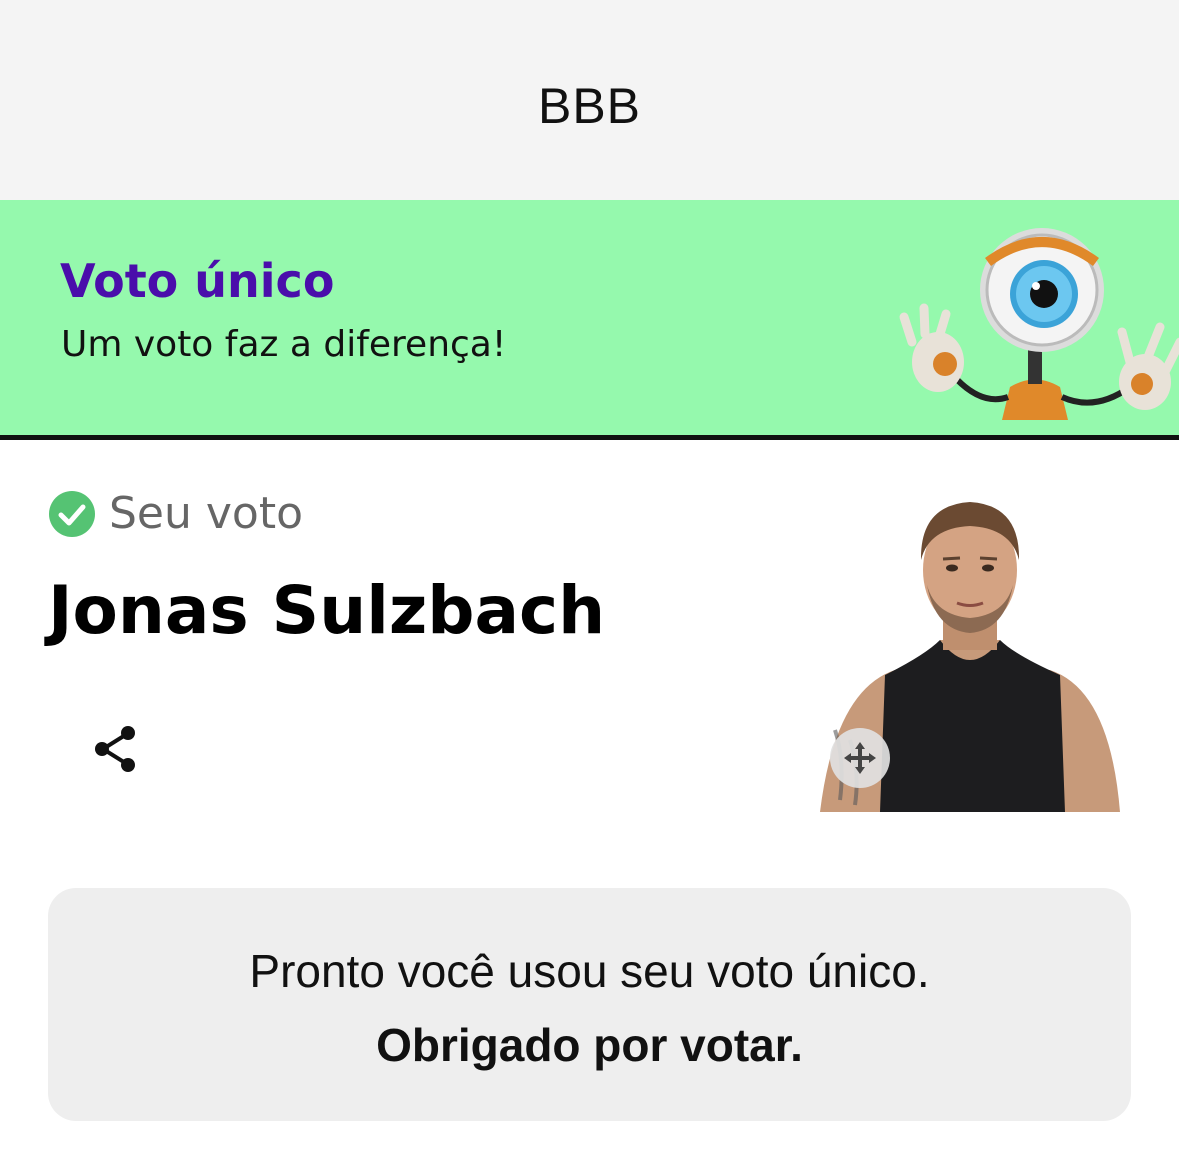 The height and width of the screenshot is (1152, 1179). Describe the element at coordinates (589, 437) in the screenshot. I see `banner-divider` at that location.